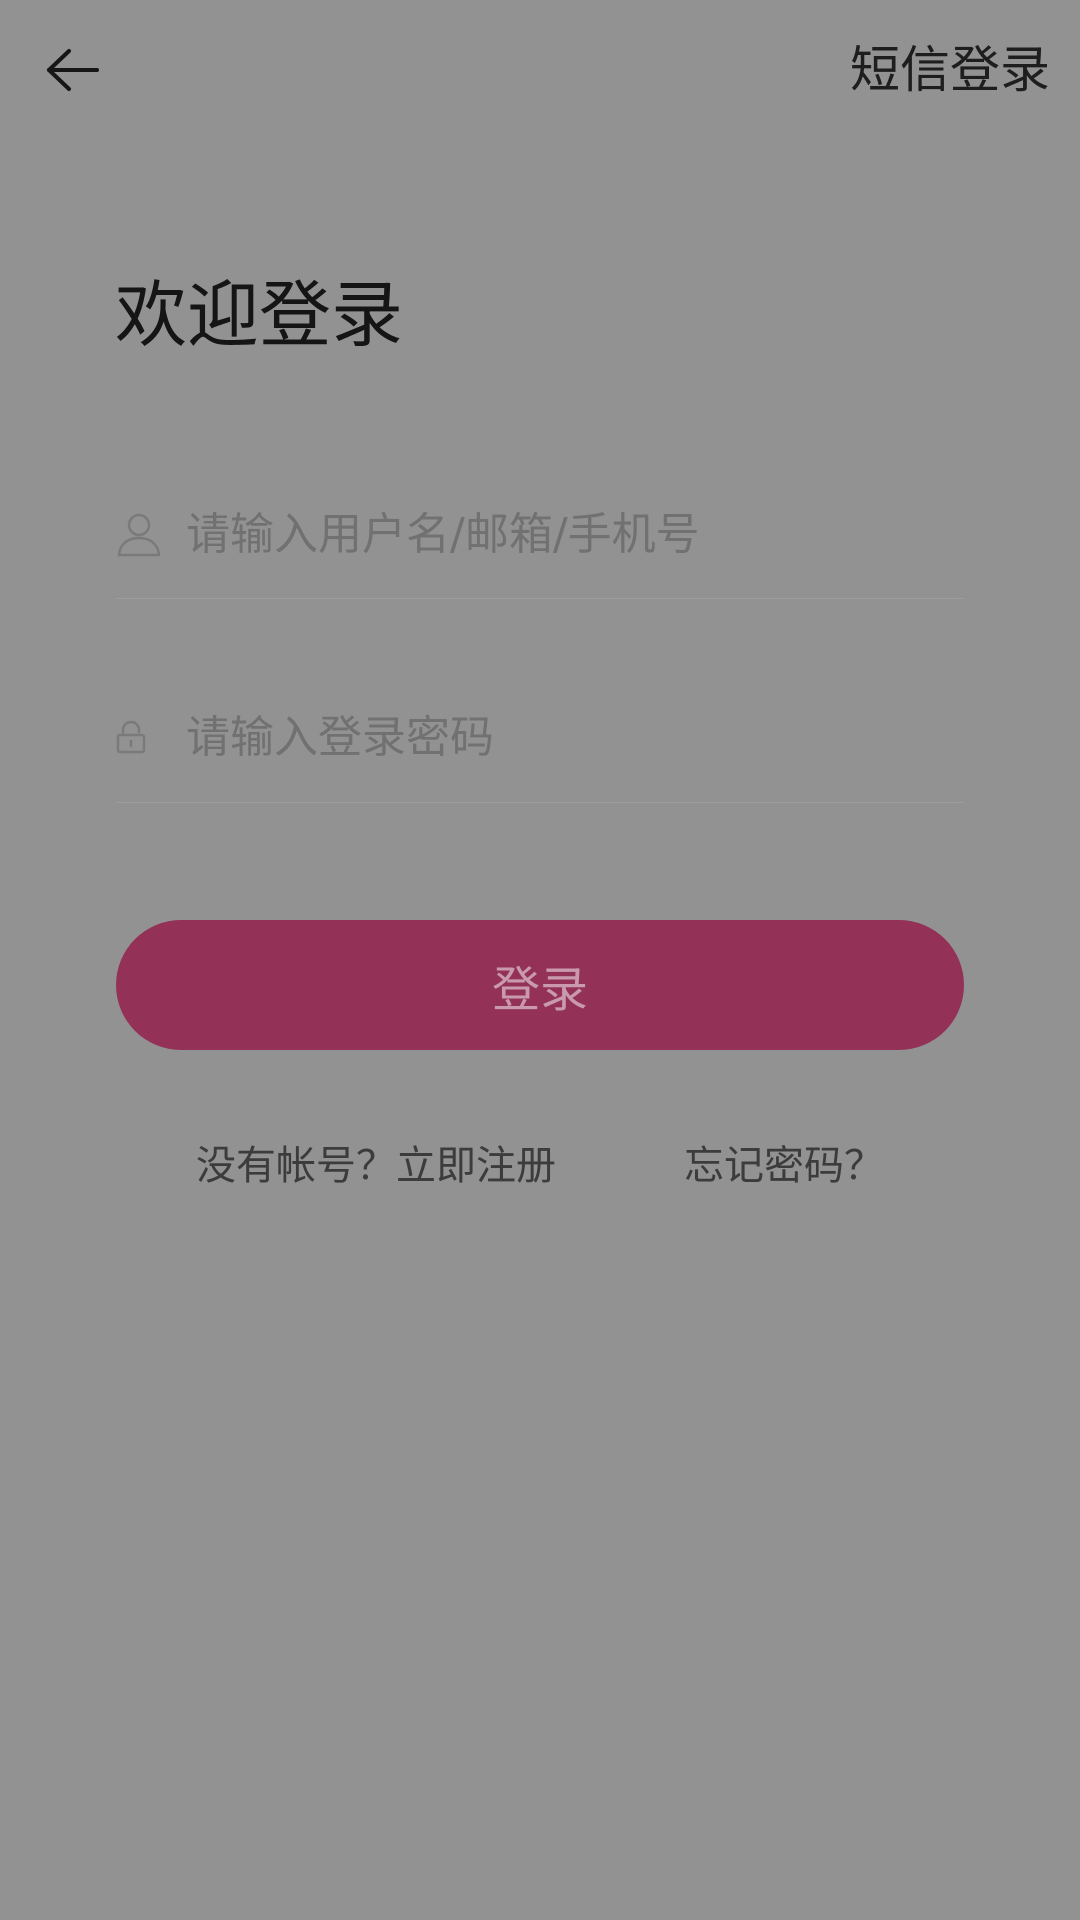 The height and width of the screenshot is (1920, 1080). Describe the element at coordinates (566, 534) in the screenshot. I see `username-input` at that location.